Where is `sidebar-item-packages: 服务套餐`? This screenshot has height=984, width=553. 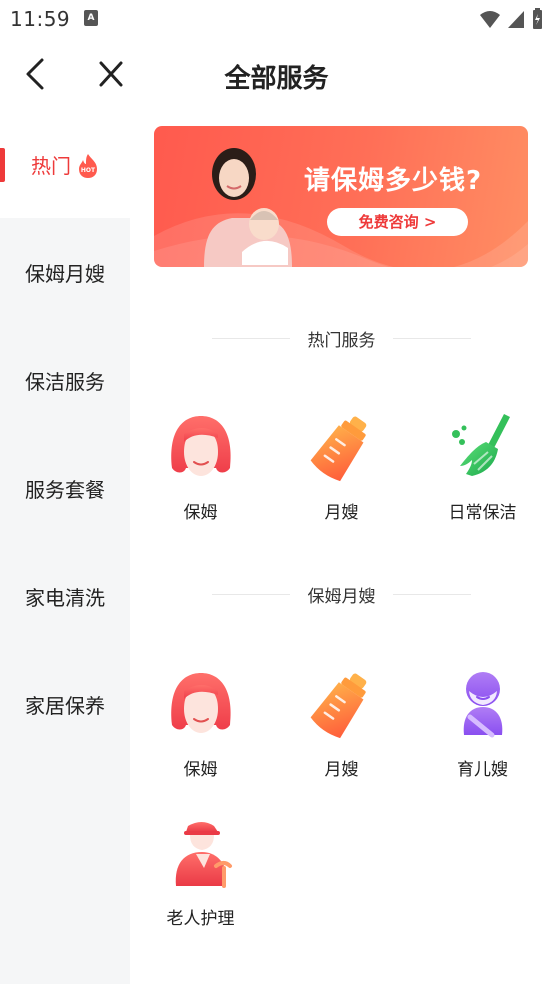 sidebar-item-packages: 服务套餐 is located at coordinates (65, 488).